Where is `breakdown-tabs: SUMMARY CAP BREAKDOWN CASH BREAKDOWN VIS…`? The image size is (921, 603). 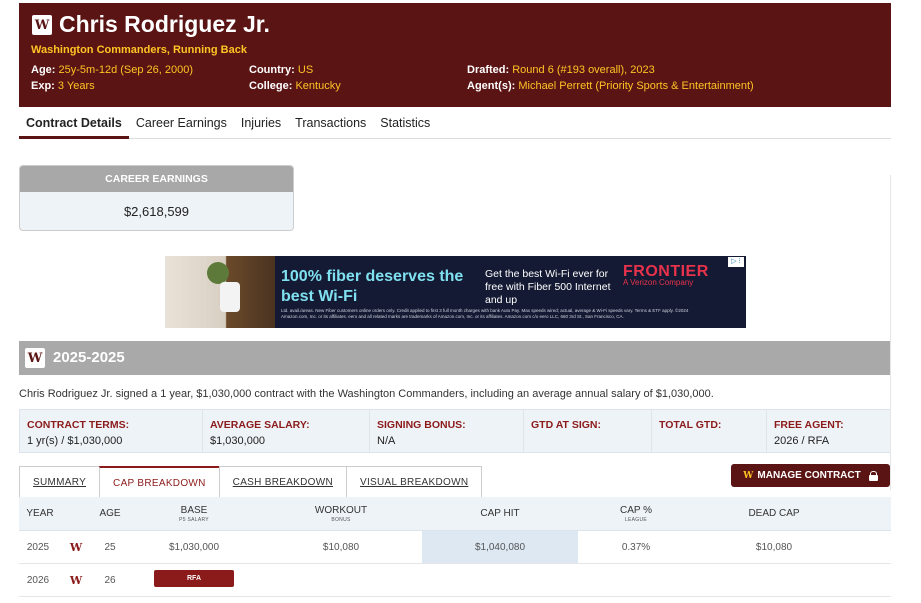
breakdown-tabs: SUMMARY CAP BREAKDOWN CASH BREAKDOWN VIS… is located at coordinates (251, 481).